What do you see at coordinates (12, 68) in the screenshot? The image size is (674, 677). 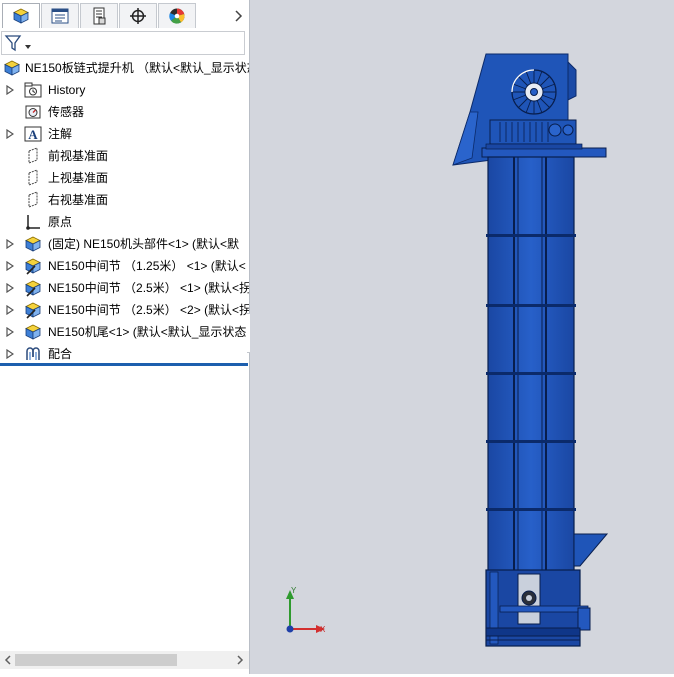 I see `assembly-icon` at bounding box center [12, 68].